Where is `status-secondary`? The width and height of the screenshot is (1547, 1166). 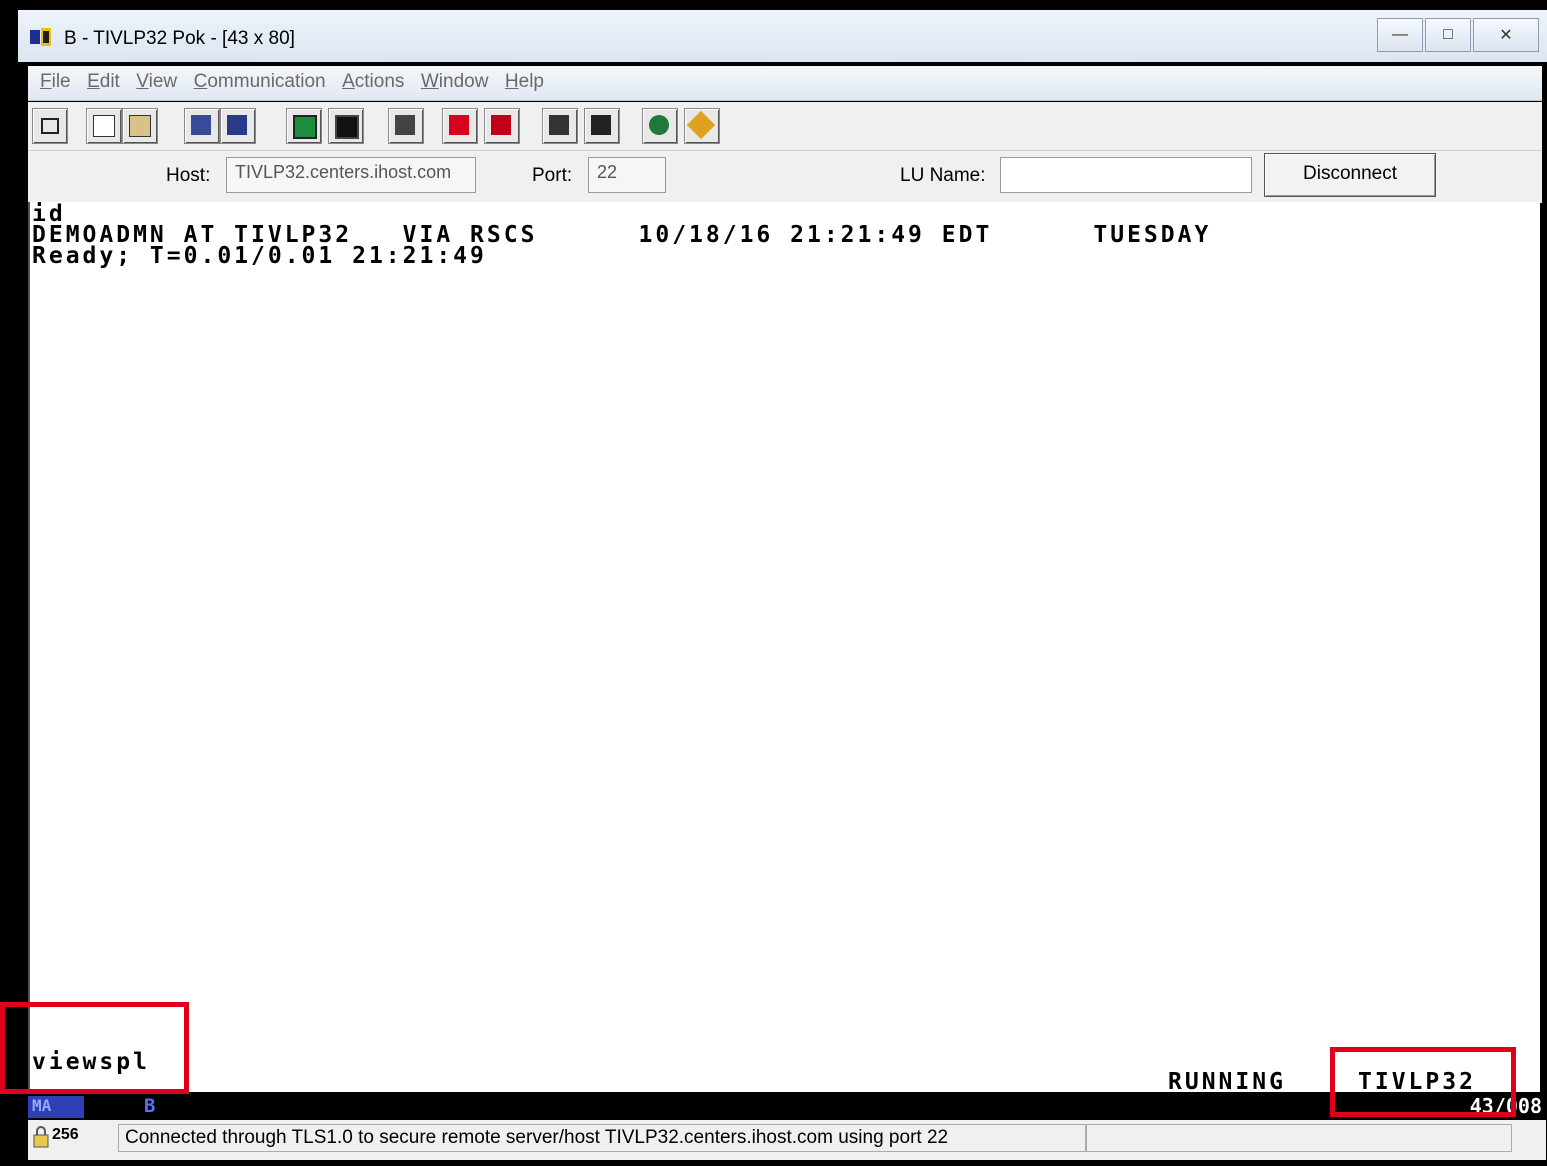 status-secondary is located at coordinates (1299, 1138).